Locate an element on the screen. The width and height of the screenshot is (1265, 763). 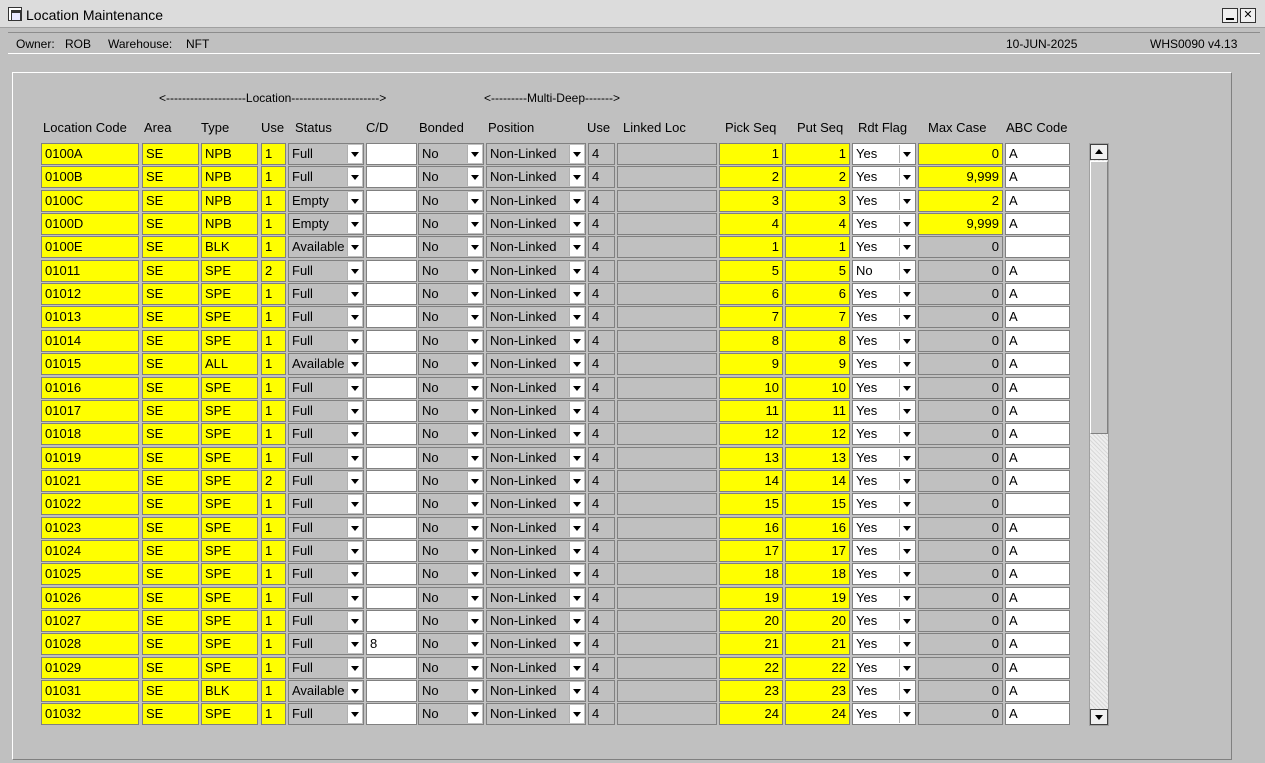
pick-seq-field: 9 is located at coordinates (751, 364).